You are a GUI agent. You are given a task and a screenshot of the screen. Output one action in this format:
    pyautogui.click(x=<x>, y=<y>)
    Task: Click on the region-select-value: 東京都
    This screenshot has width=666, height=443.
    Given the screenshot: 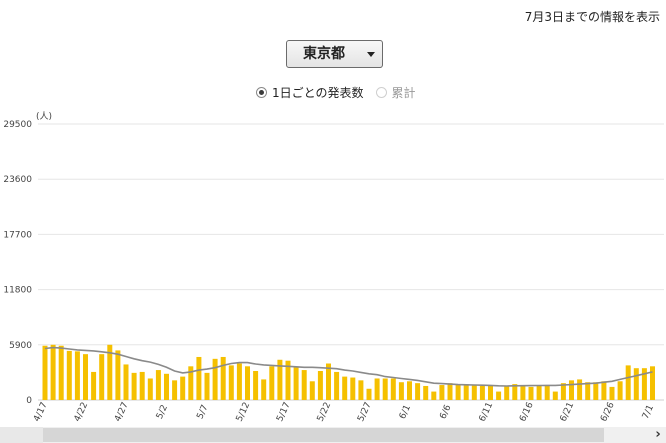 What is the action you would take?
    pyautogui.click(x=324, y=54)
    